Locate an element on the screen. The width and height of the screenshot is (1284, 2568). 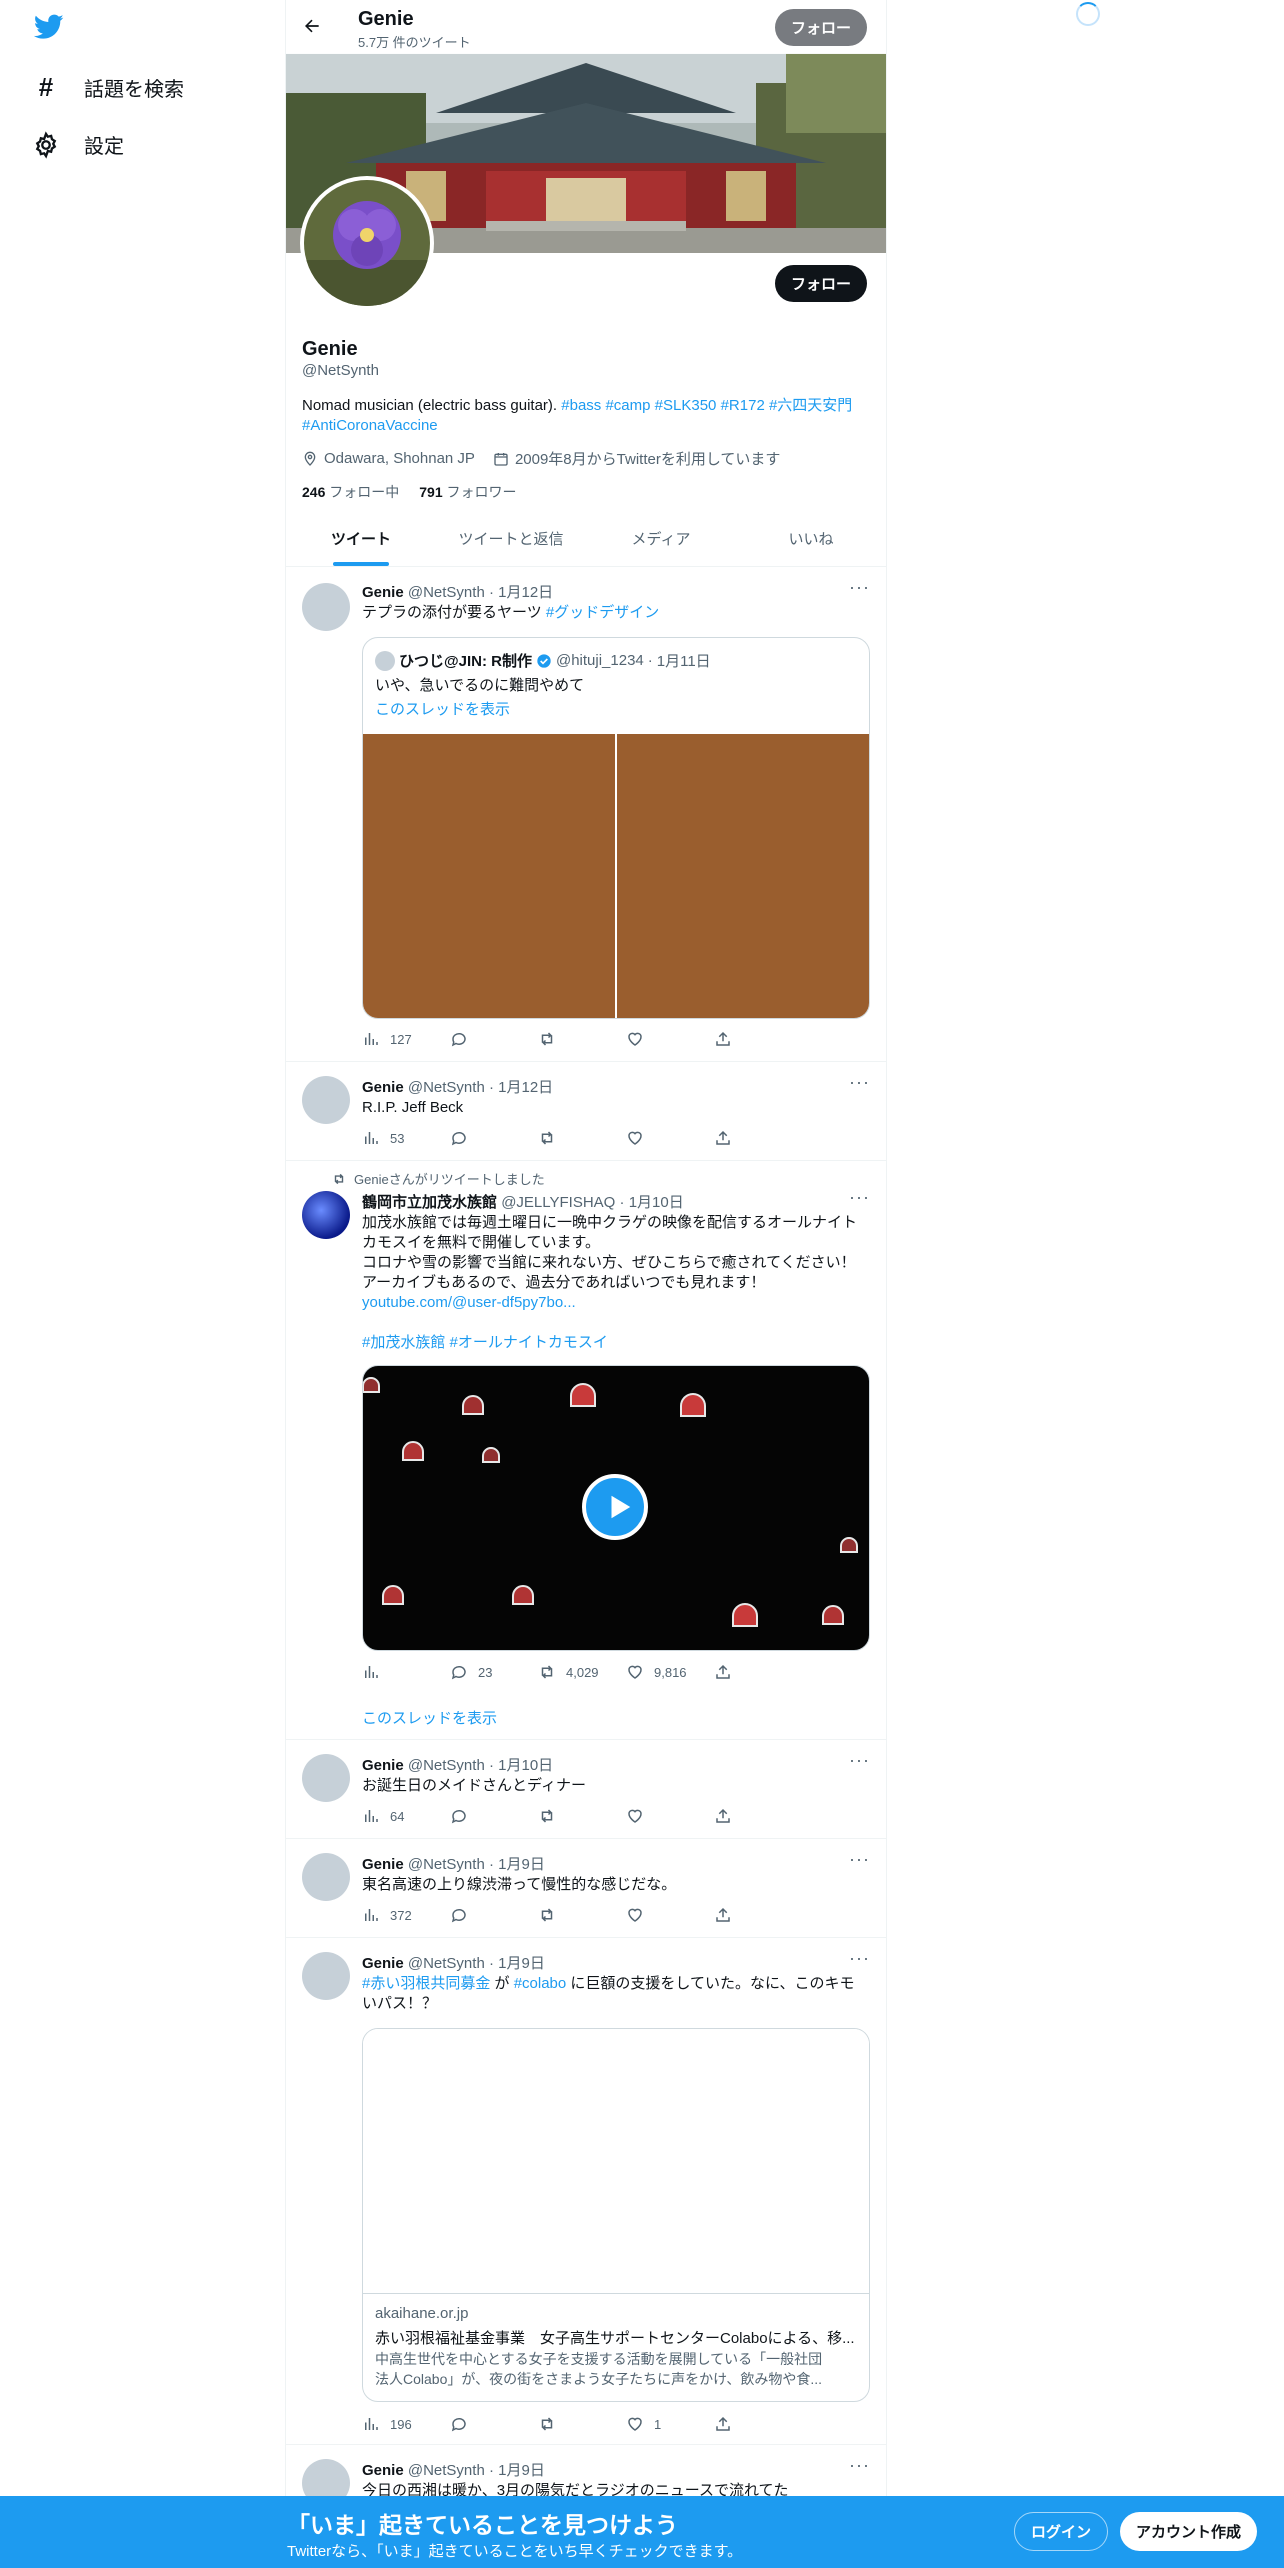
views-button: 127 is located at coordinates (406, 1039).